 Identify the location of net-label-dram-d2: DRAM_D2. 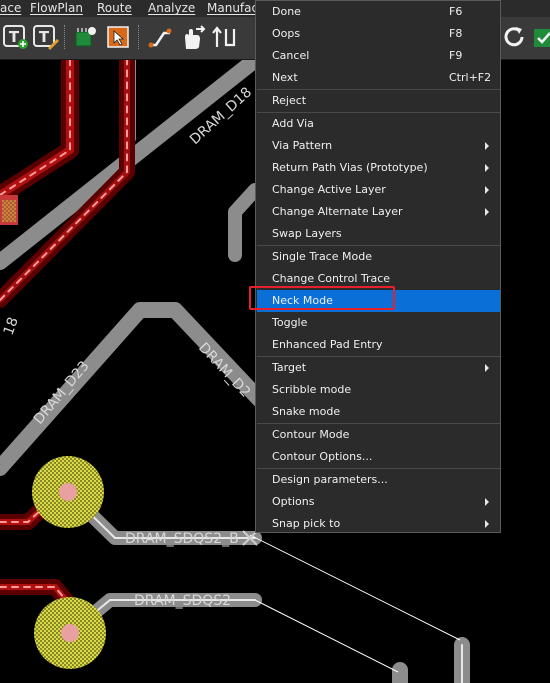
(224, 370).